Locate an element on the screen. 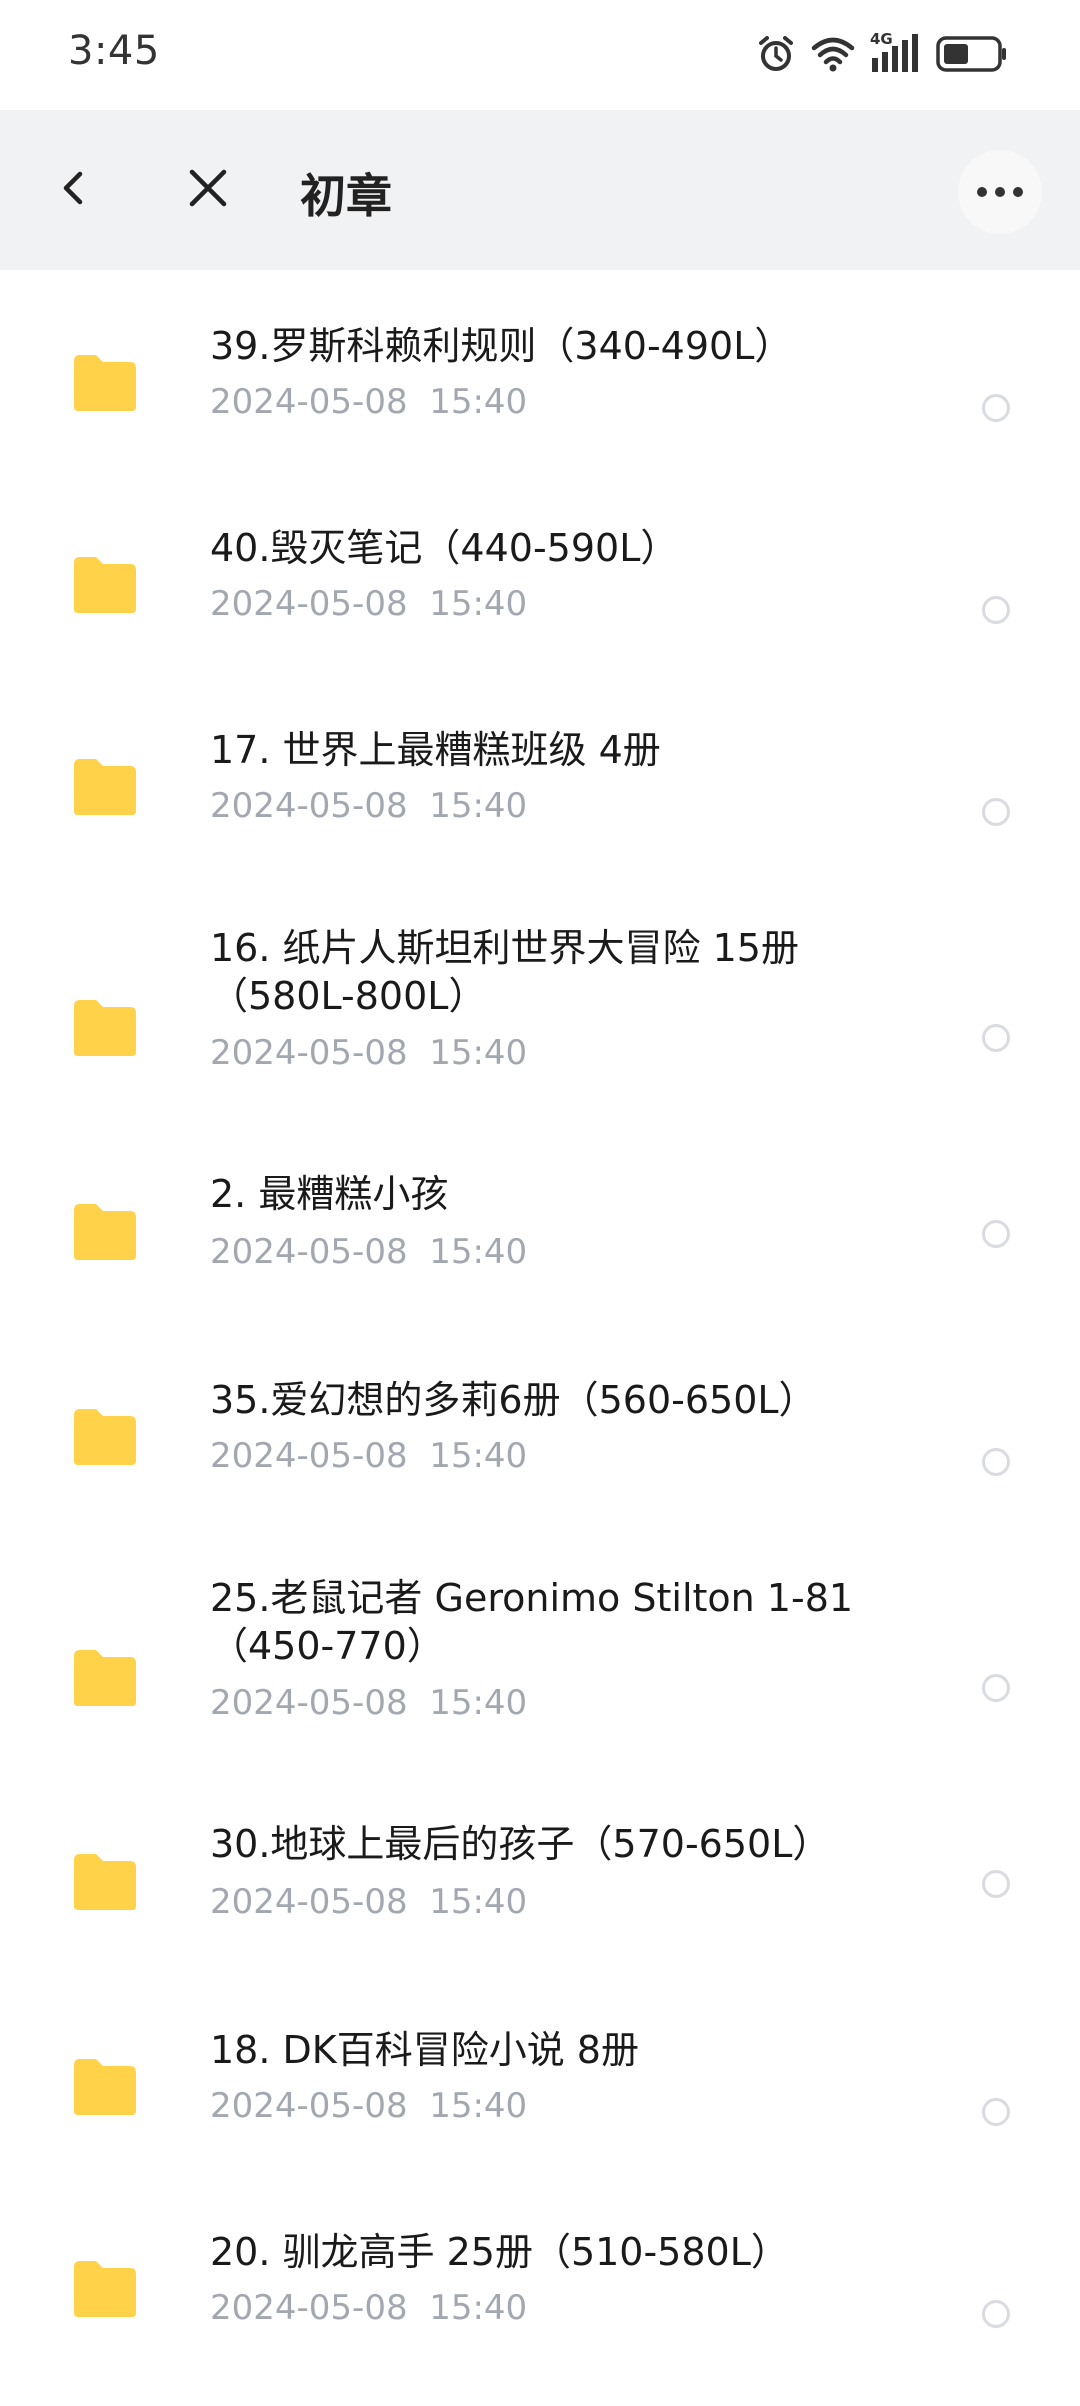  status-time: 3:45 is located at coordinates (114, 51).